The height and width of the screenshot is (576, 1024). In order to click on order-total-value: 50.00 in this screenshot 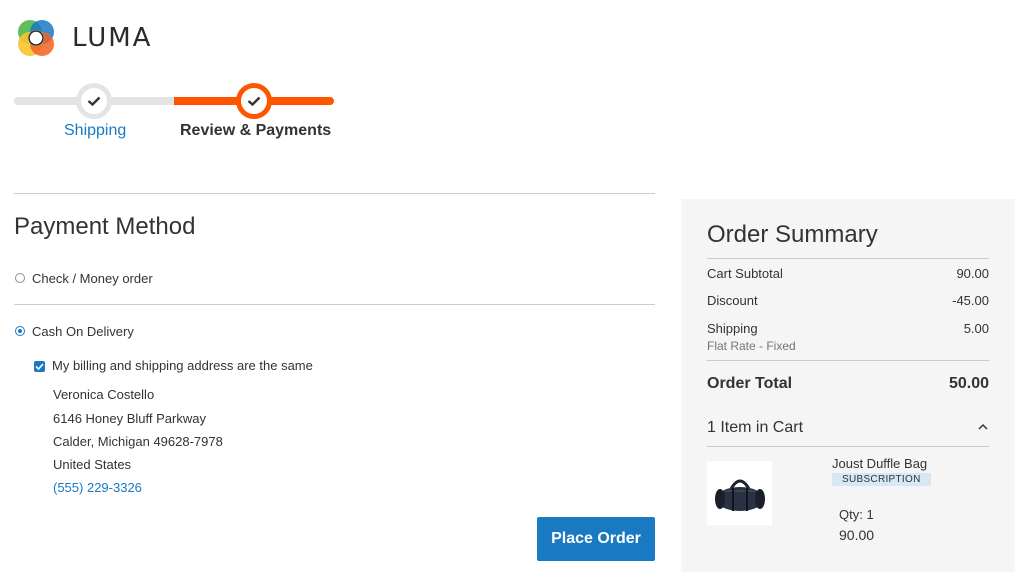, I will do `click(968, 383)`.